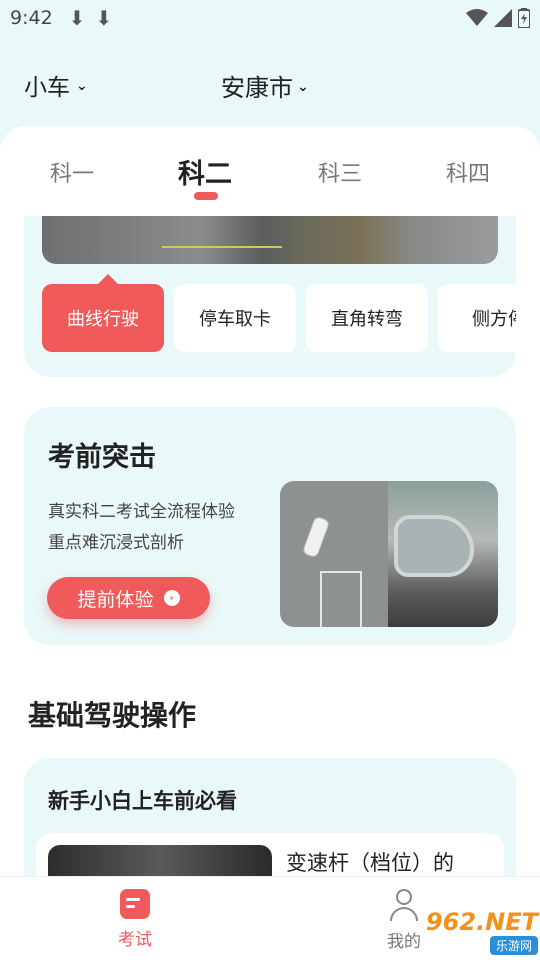  I want to click on city-label: 安康市, so click(257, 88).